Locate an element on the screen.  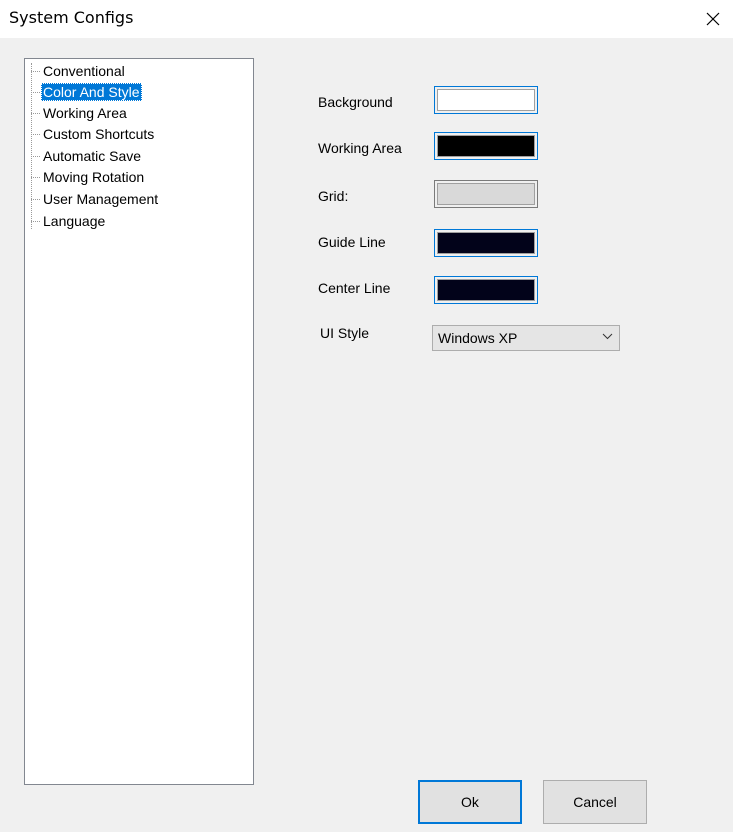
tree-item-label: Custom Shortcuts is located at coordinates (99, 134).